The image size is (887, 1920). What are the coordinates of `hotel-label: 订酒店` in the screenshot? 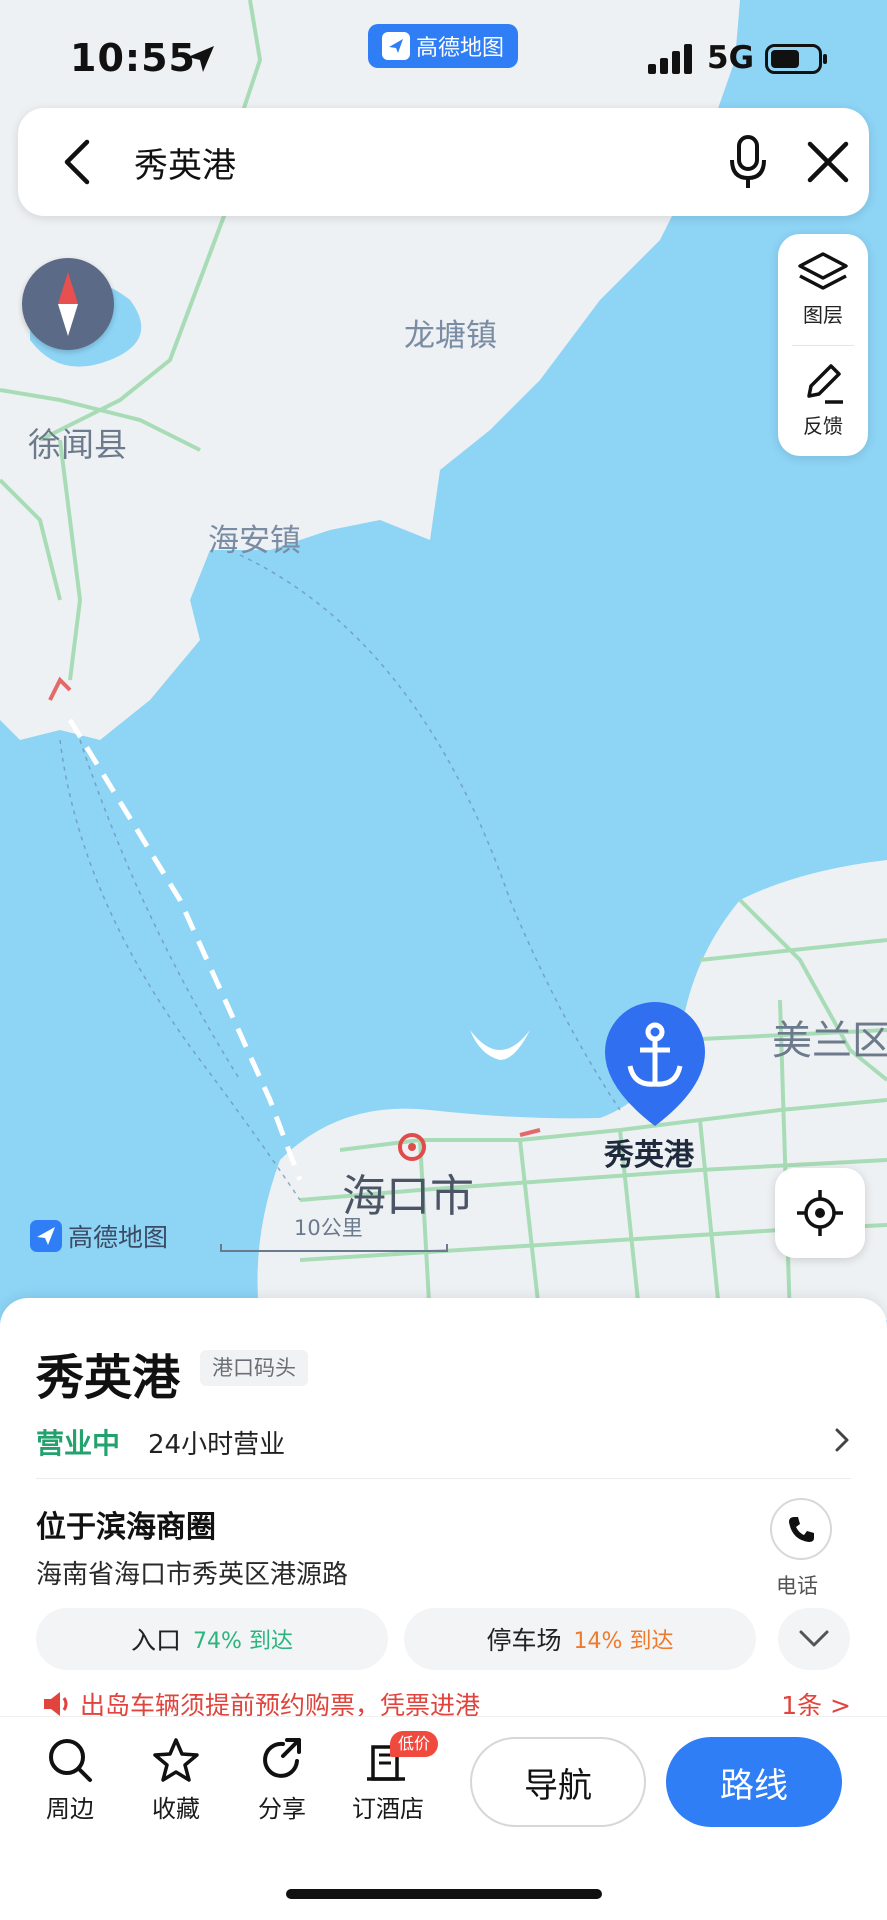 It's located at (388, 1809).